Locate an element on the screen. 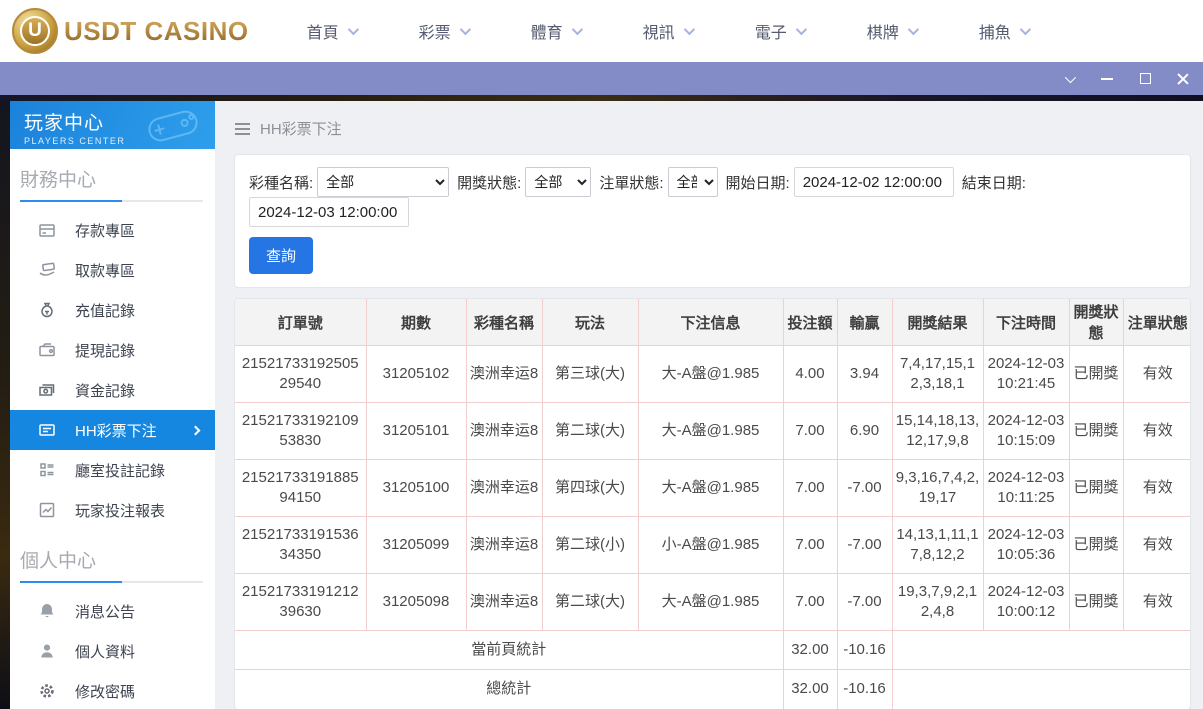 The height and width of the screenshot is (709, 1203). sidebar-header: 玩家中心 PLAYERS CENTER is located at coordinates (112, 125).